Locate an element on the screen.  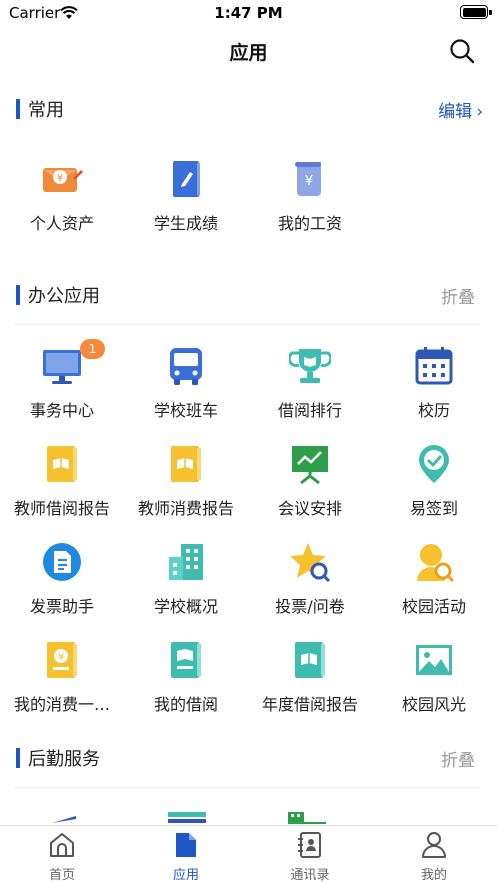
tab-label-apps: 应用 is located at coordinates (185, 875).